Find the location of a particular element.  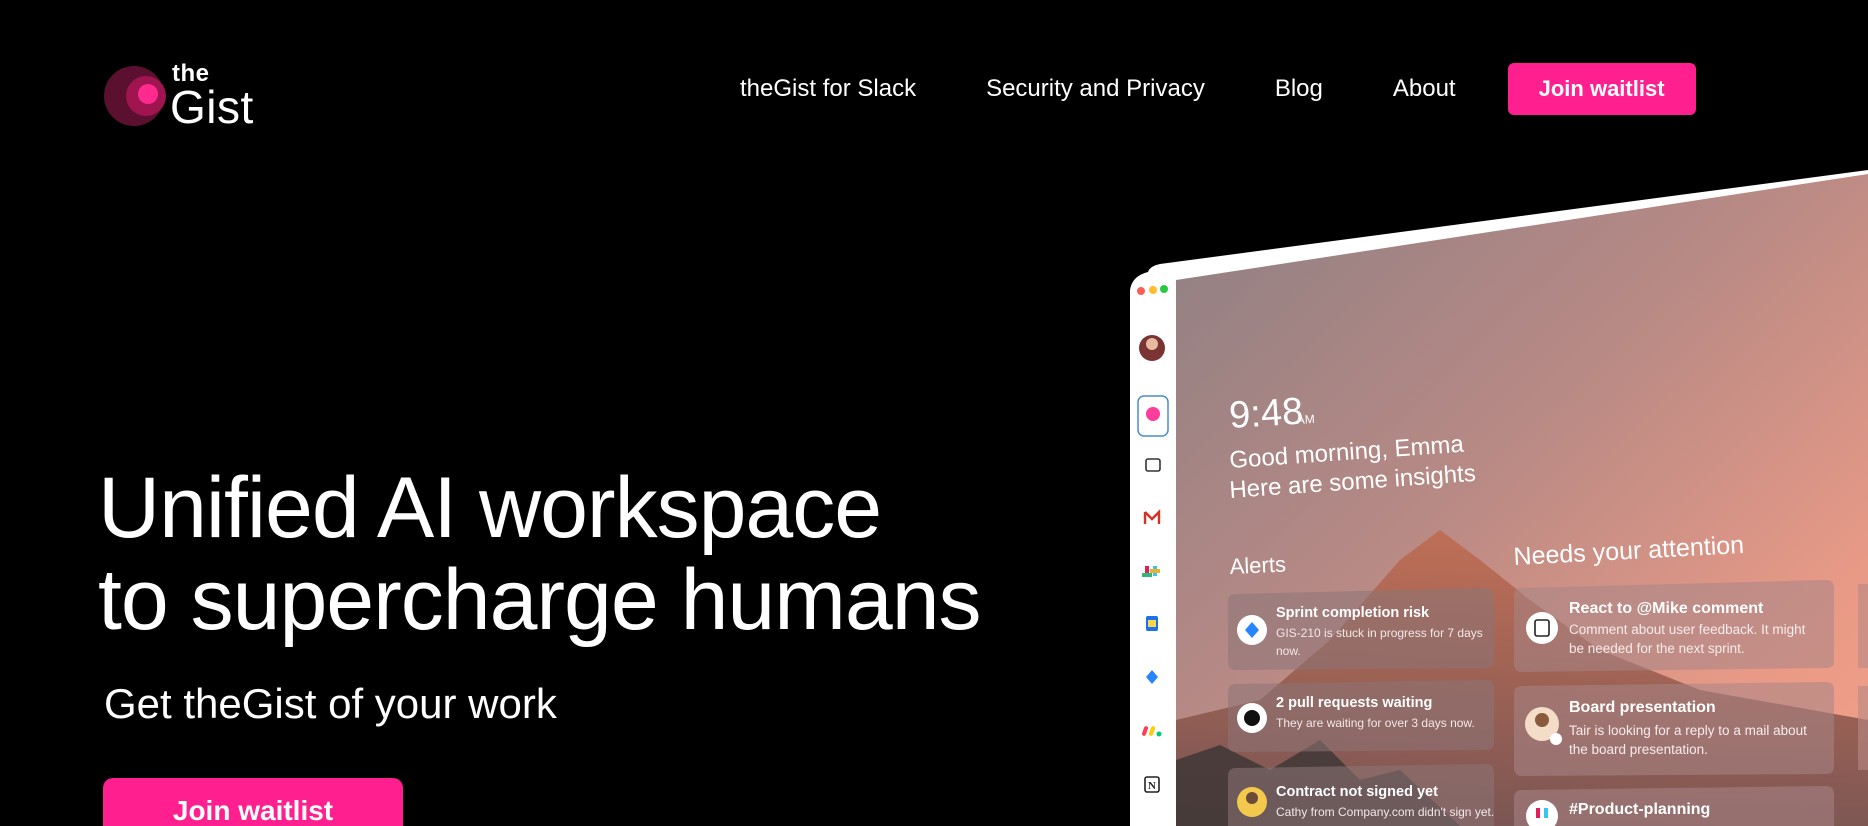

attention-title: #Product-planning is located at coordinates (1639, 809).